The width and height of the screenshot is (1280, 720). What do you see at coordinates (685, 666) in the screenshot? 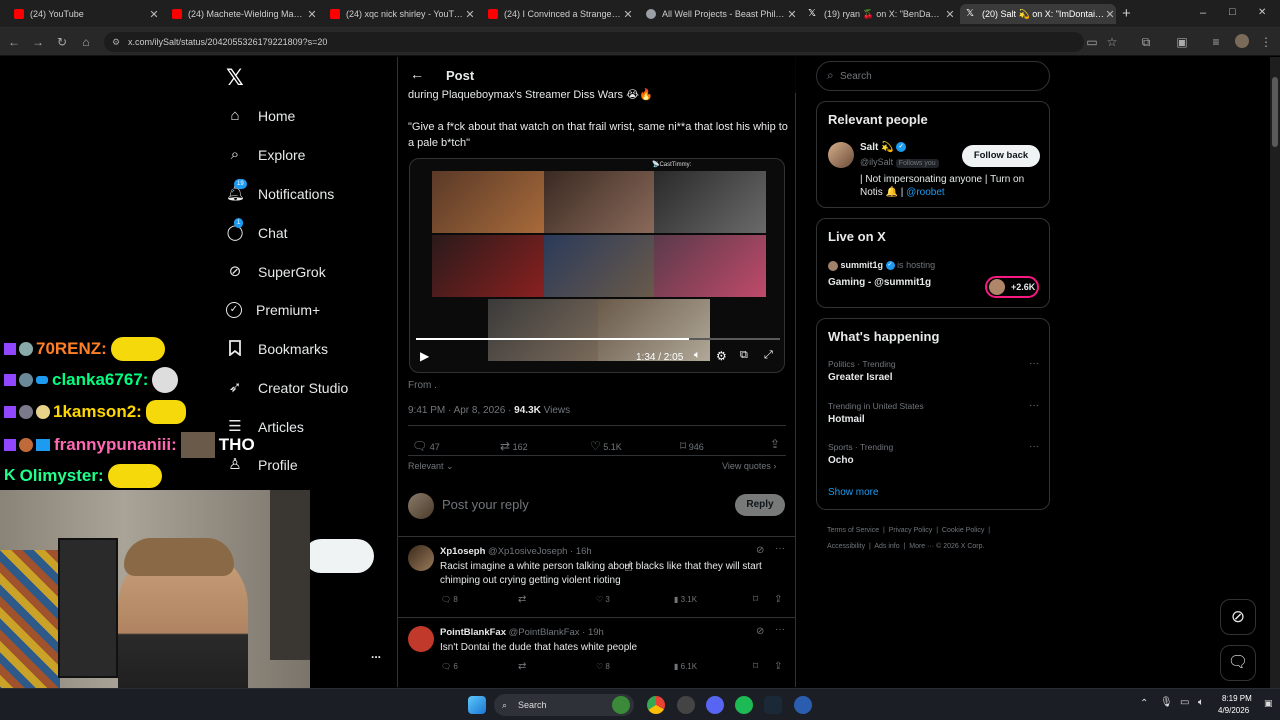
I see `reply-views-stat: ▮ 6.1K` at bounding box center [685, 666].